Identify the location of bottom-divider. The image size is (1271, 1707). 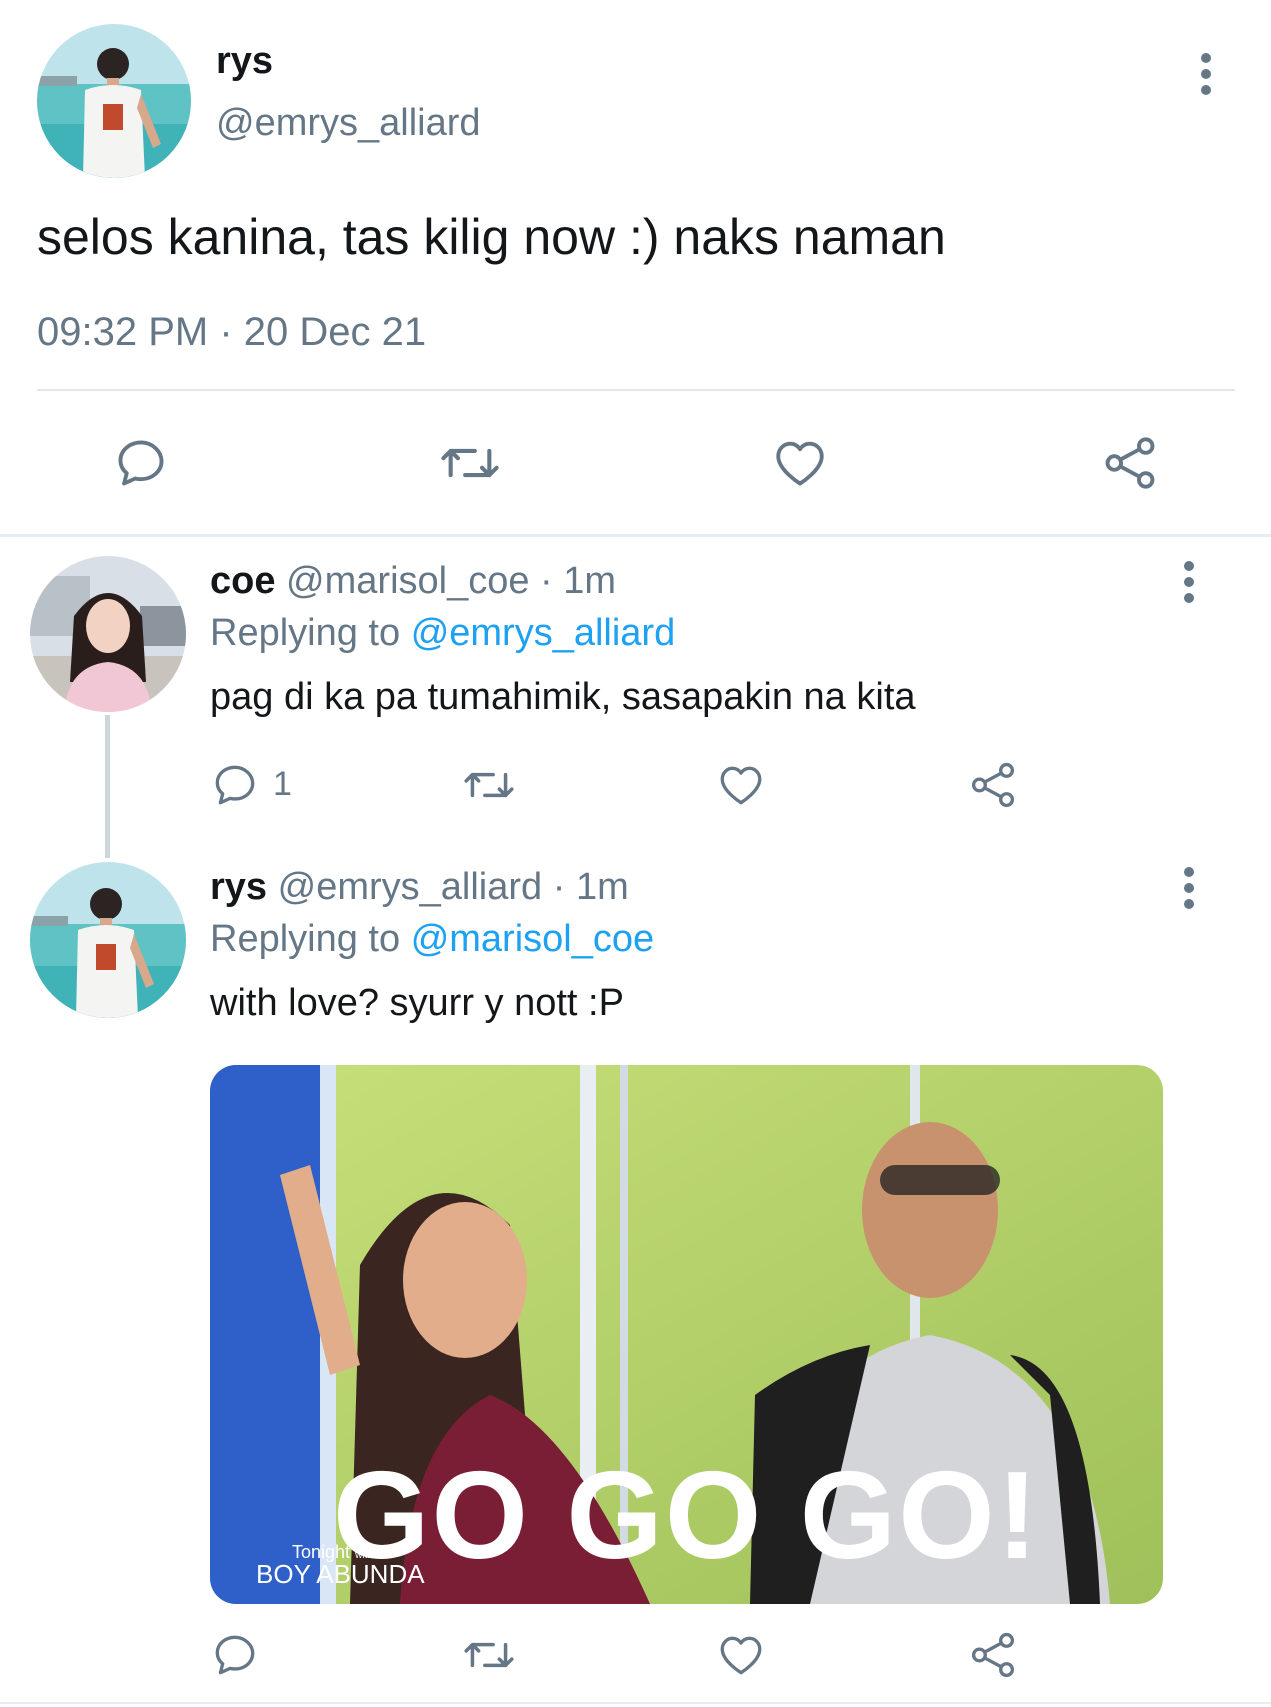
(635, 1703).